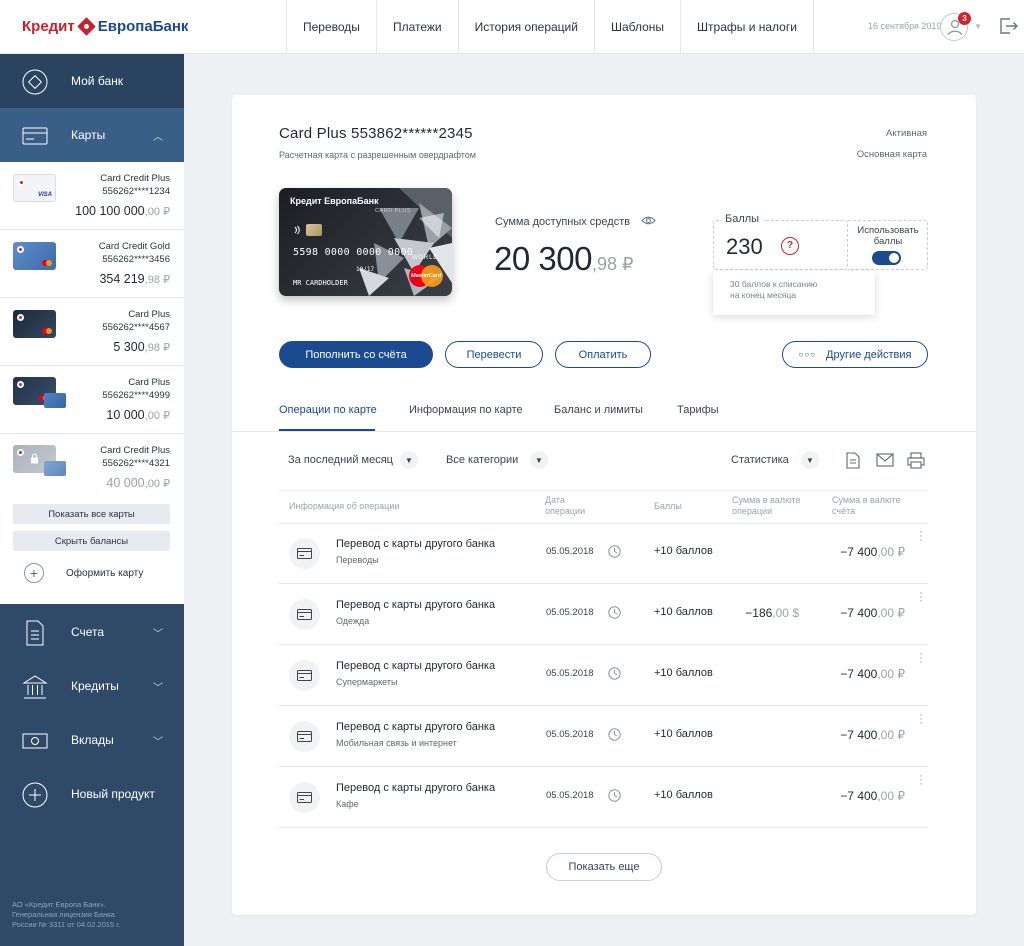 The height and width of the screenshot is (946, 1024). What do you see at coordinates (92, 332) in the screenshot?
I see `card-list-item: Card Plus 556262****4567 5 300,98 ₽` at bounding box center [92, 332].